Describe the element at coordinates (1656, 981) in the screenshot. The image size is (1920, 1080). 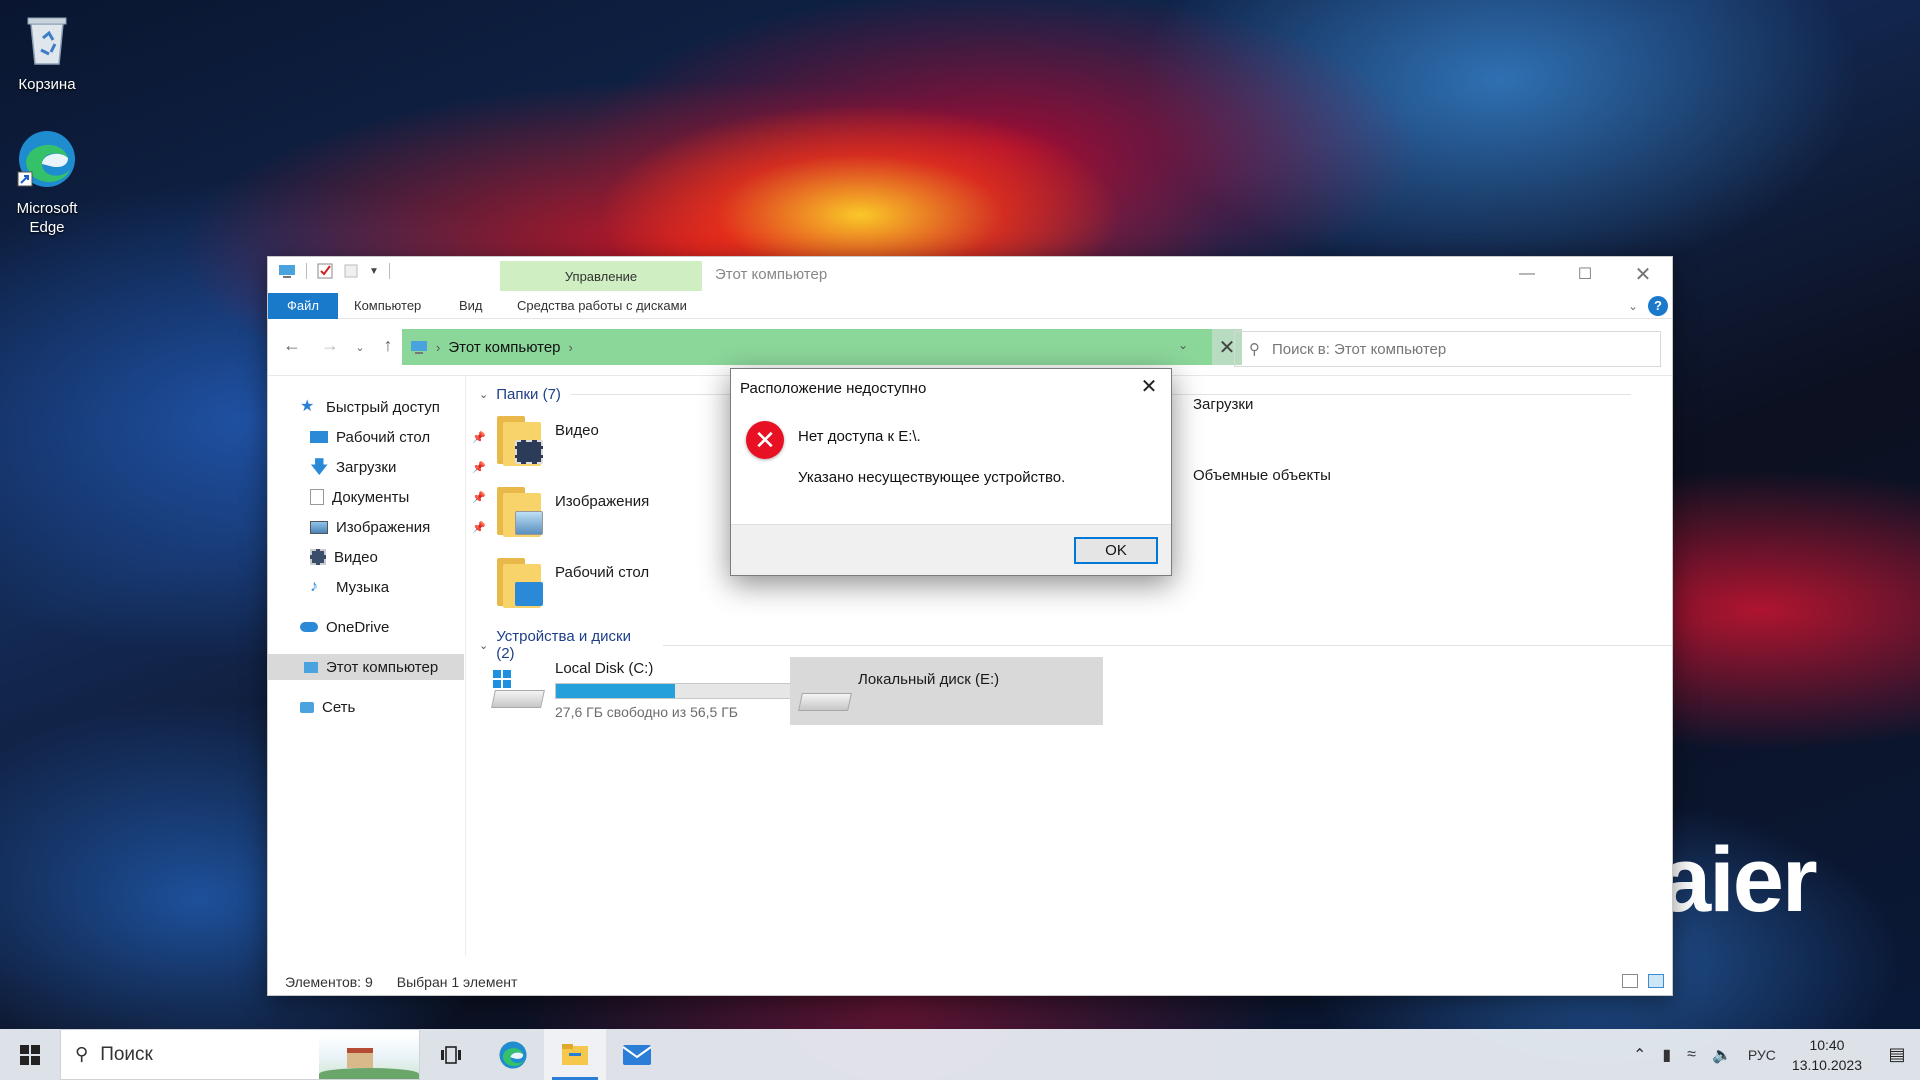
I see `large-icons-view-icon` at that location.